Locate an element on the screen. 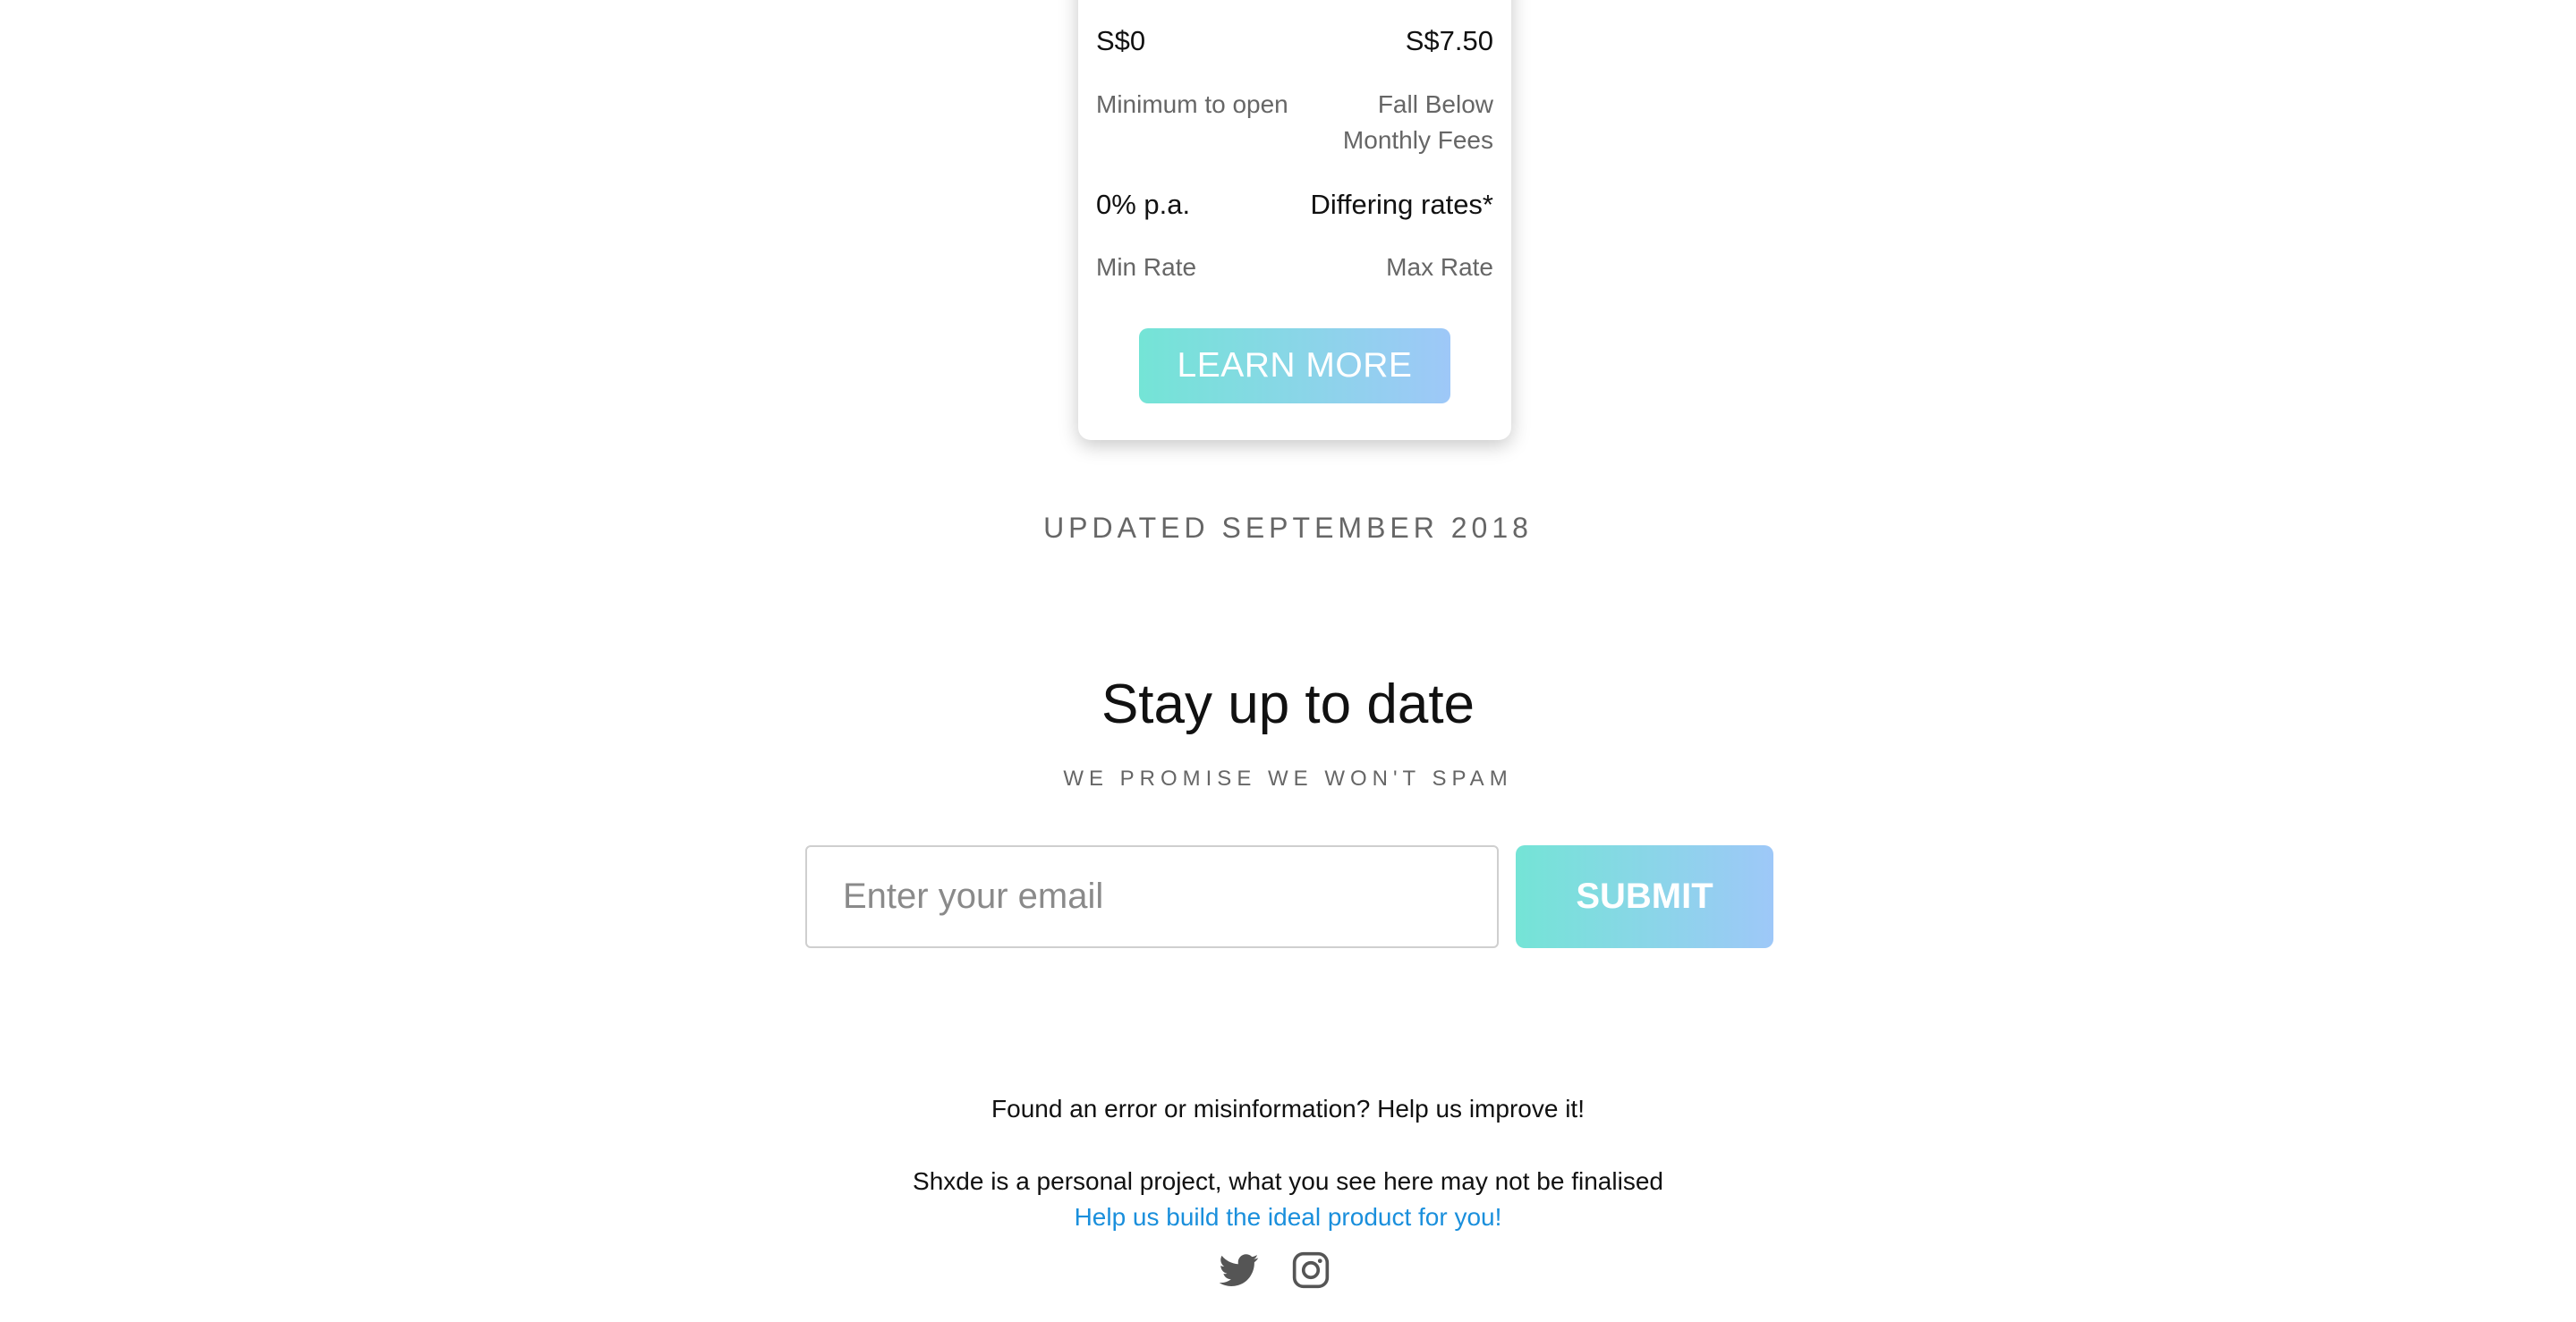 This screenshot has width=2576, height=1322. help-build-link: Help us build the ideal product for you! is located at coordinates (1288, 1217).